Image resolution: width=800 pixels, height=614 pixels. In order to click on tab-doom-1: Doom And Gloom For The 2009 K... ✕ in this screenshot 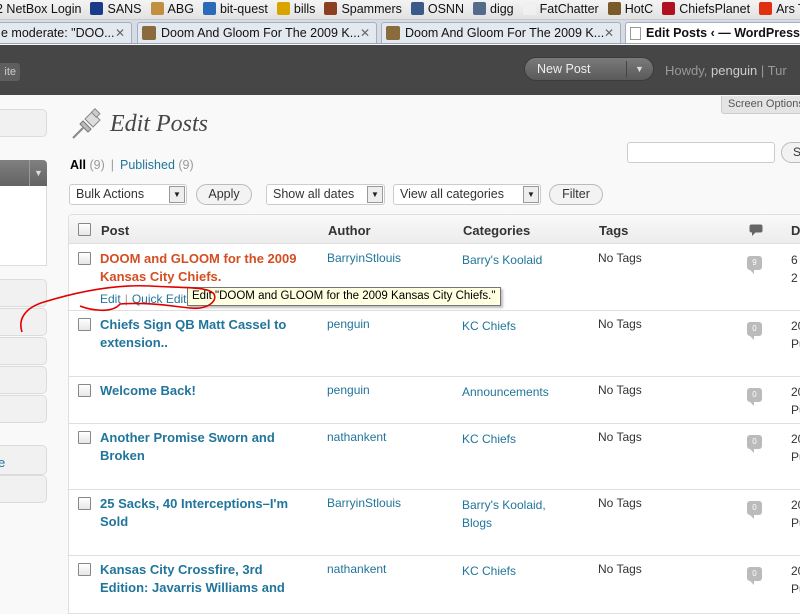, I will do `click(257, 32)`.